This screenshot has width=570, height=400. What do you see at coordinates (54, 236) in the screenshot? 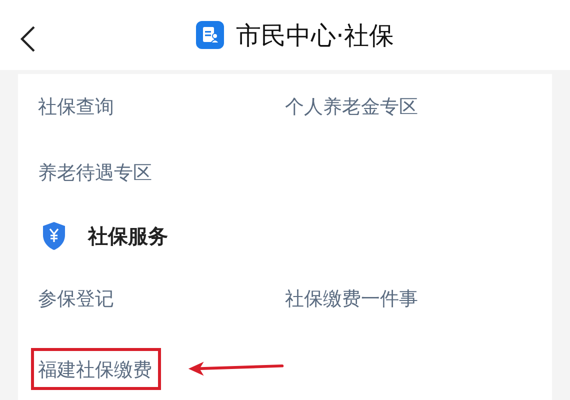
I see `shield-icon` at bounding box center [54, 236].